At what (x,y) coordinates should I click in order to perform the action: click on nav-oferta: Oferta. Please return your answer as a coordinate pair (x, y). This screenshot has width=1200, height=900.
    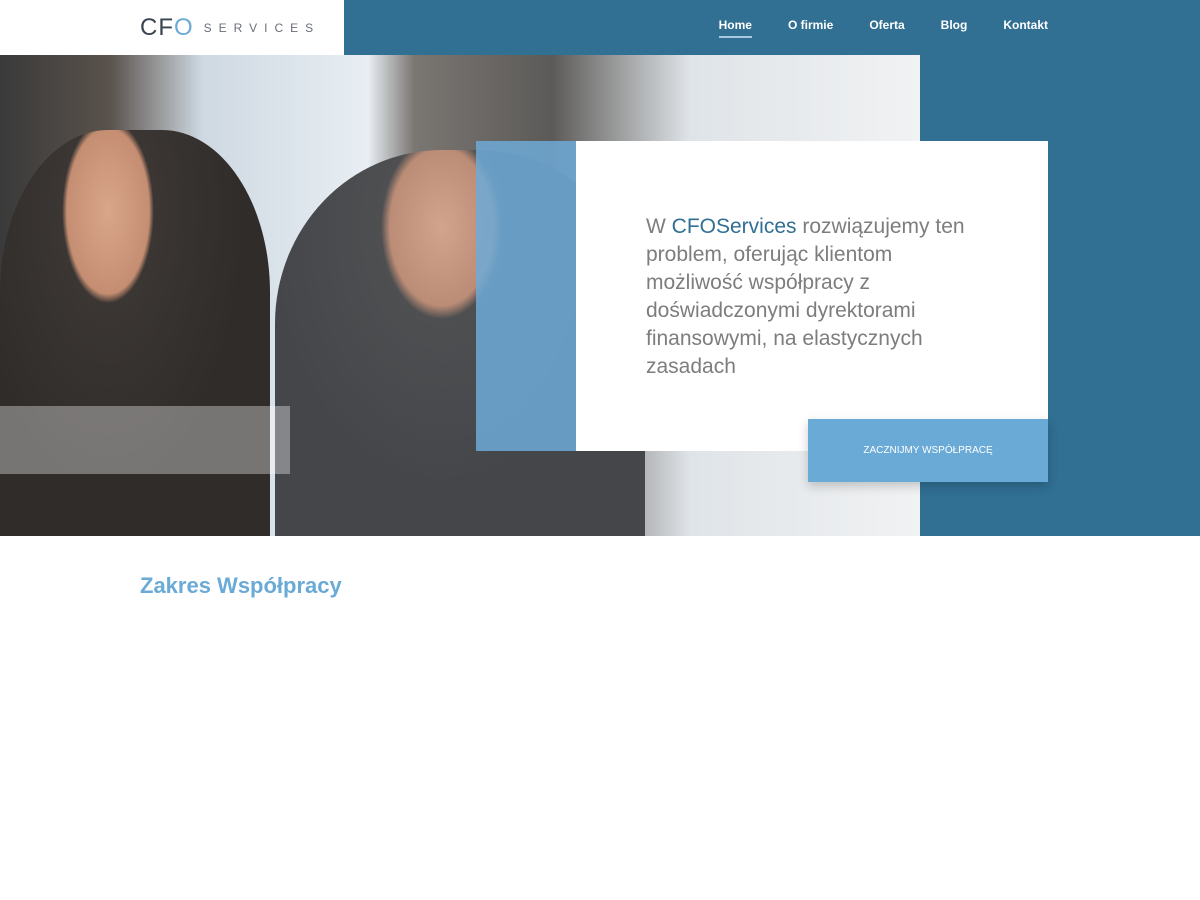
    Looking at the image, I should click on (886, 28).